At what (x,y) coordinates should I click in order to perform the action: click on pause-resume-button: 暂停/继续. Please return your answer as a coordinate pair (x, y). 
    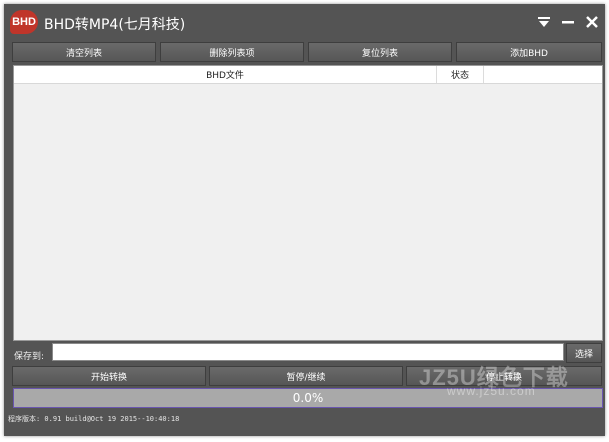
    Looking at the image, I should click on (306, 376).